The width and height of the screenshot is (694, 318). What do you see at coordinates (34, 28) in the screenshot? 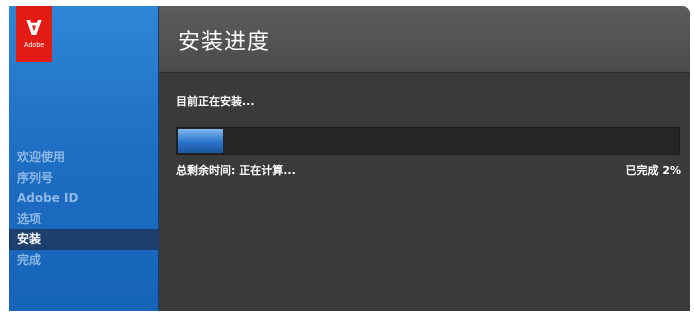
I see `adobe-logo-mark: Ɐ` at bounding box center [34, 28].